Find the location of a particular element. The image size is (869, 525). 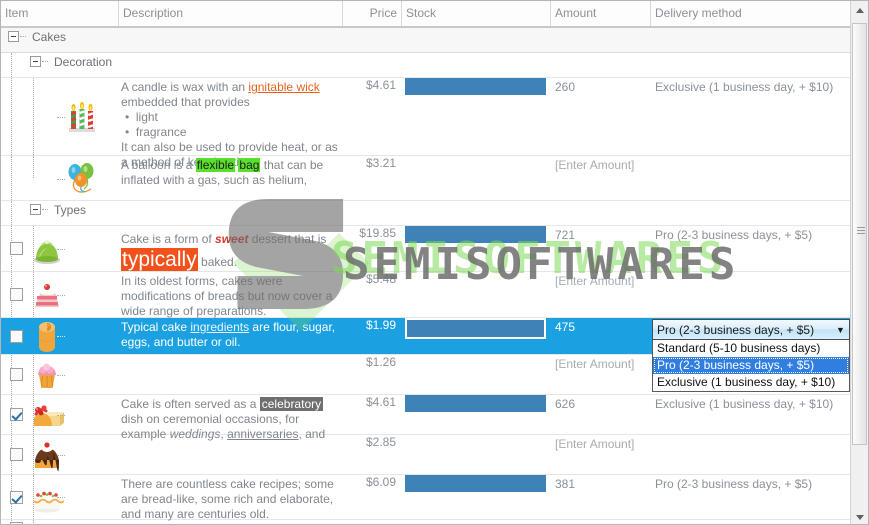

price-value: $3.21 is located at coordinates (380, 163).